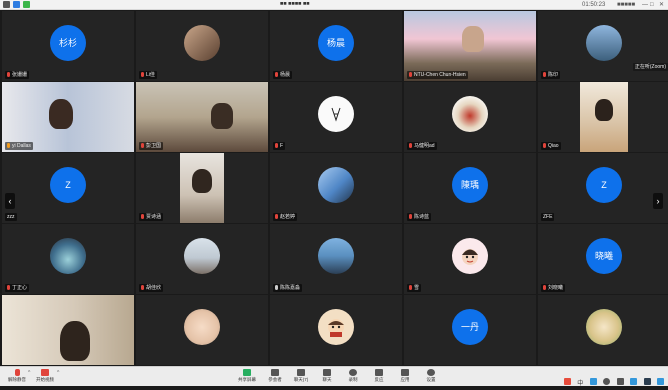  I want to click on participant-tile: 陈印 正在听(Zoom), so click(603, 46).